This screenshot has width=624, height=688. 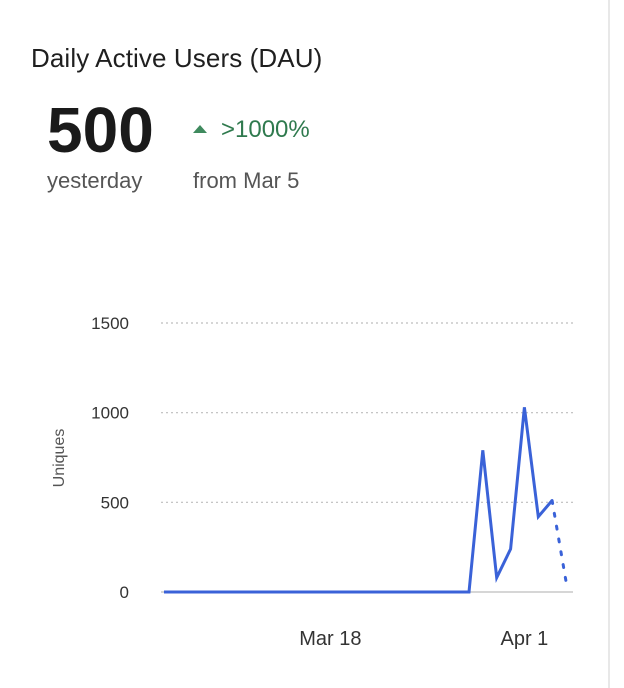 I want to click on y-tick-labels: 0 500 1000 1500, so click(x=110, y=458).